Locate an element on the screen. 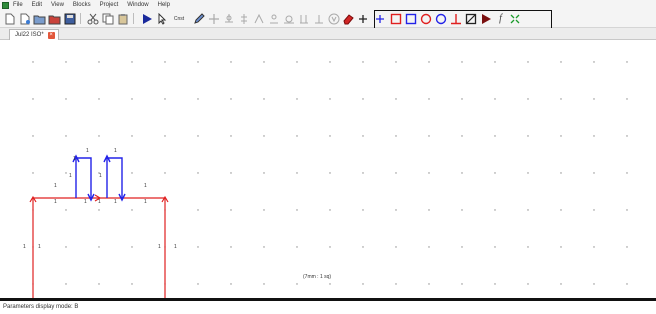  open-icon is located at coordinates (39, 18).